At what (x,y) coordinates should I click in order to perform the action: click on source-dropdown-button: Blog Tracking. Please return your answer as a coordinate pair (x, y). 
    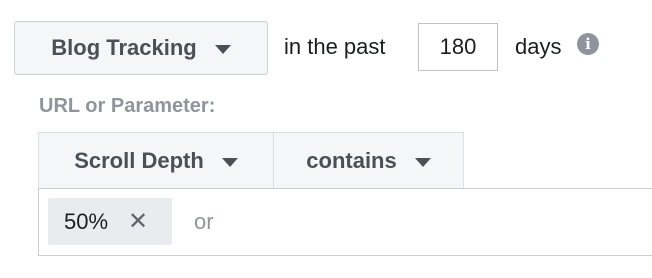
    Looking at the image, I should click on (141, 48).